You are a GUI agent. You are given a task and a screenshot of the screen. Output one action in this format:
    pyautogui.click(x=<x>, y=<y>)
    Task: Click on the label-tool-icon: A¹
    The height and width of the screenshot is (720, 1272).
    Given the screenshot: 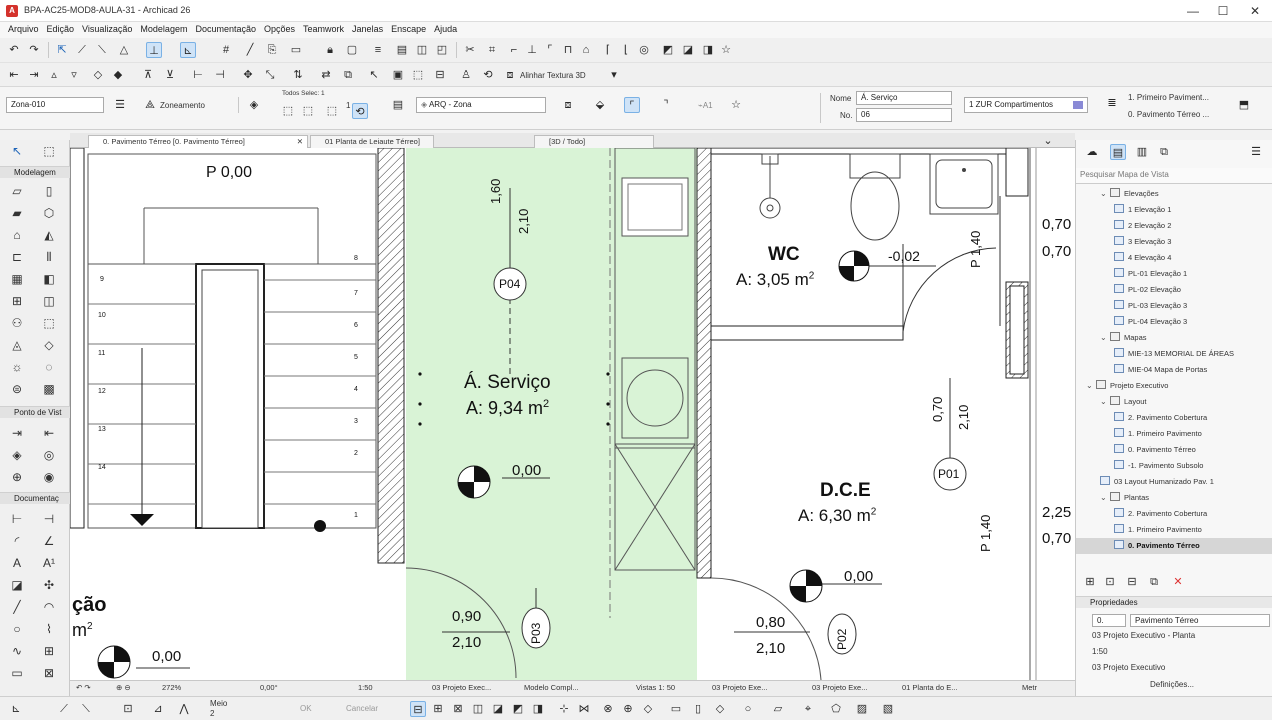 What is the action you would take?
    pyautogui.click(x=49, y=563)
    